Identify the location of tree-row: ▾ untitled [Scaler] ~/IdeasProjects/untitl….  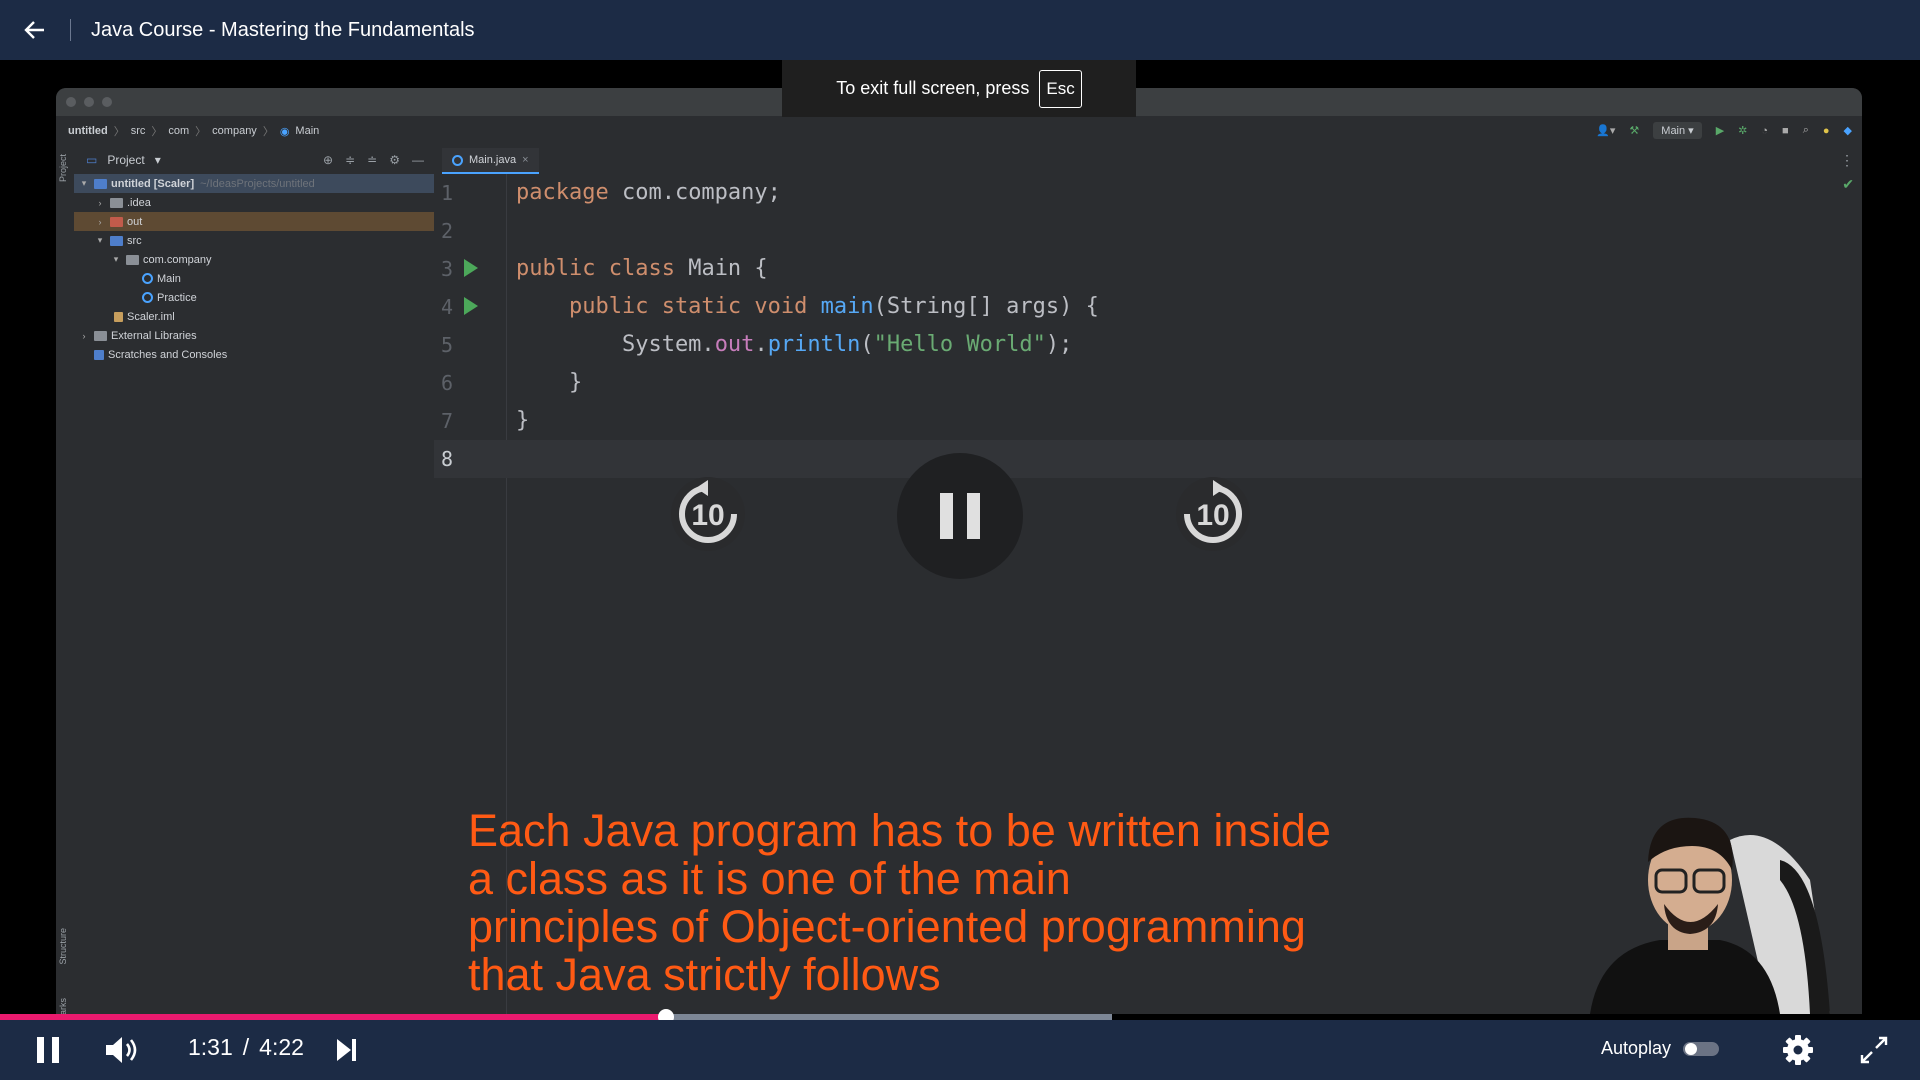
(254, 183).